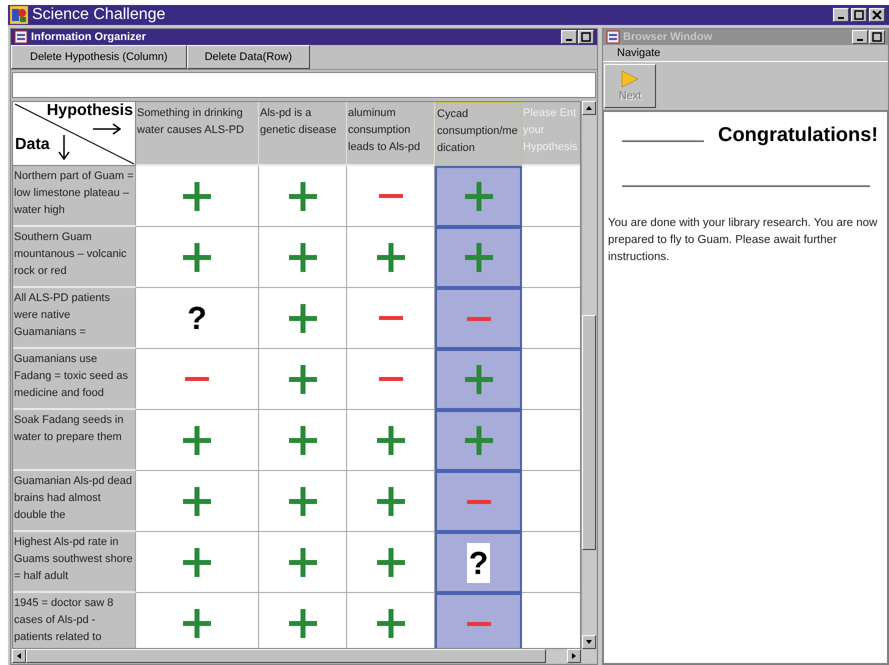 This screenshot has height=665, width=889. I want to click on menu-item: Navigate, so click(638, 53).